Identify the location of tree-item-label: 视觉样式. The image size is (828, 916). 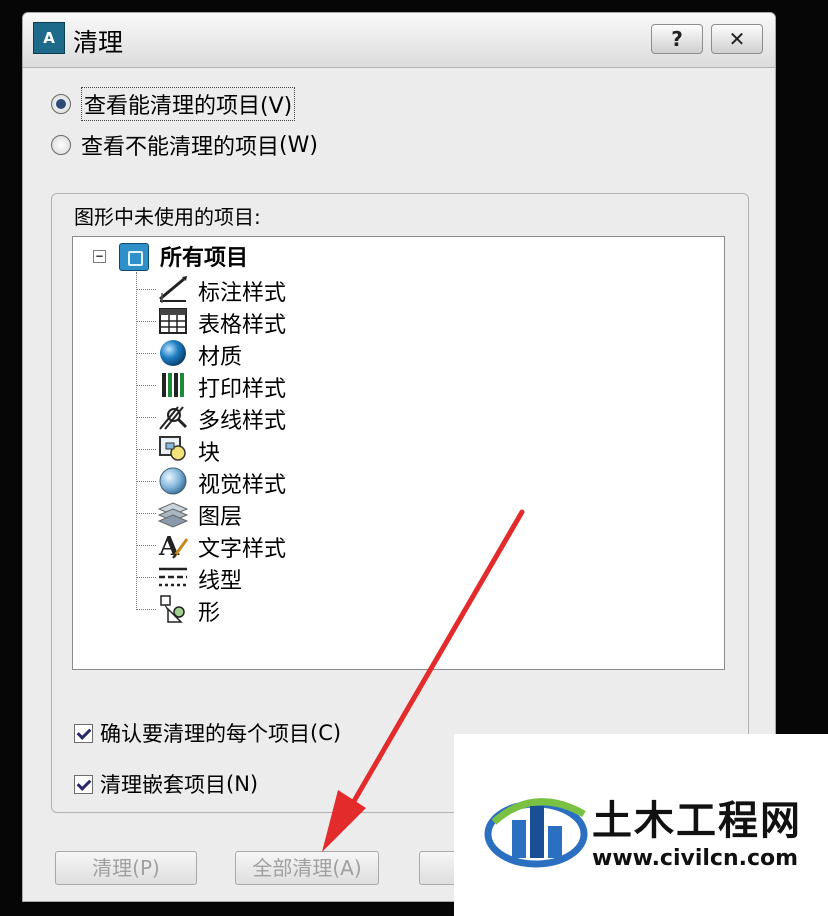
(242, 485).